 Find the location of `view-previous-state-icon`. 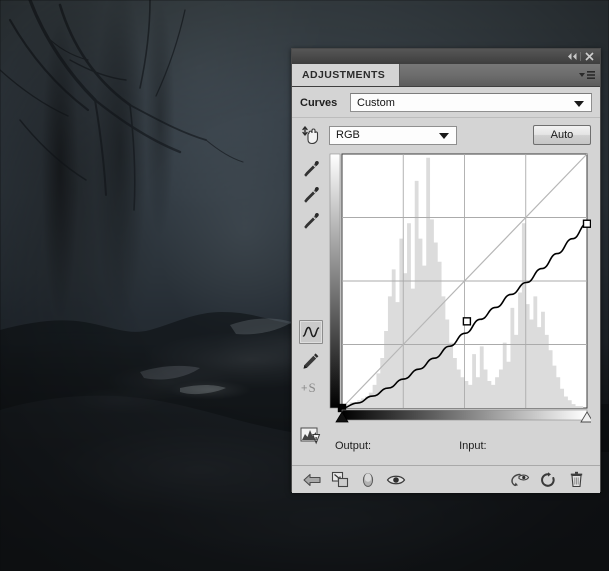

view-previous-state-icon is located at coordinates (520, 480).